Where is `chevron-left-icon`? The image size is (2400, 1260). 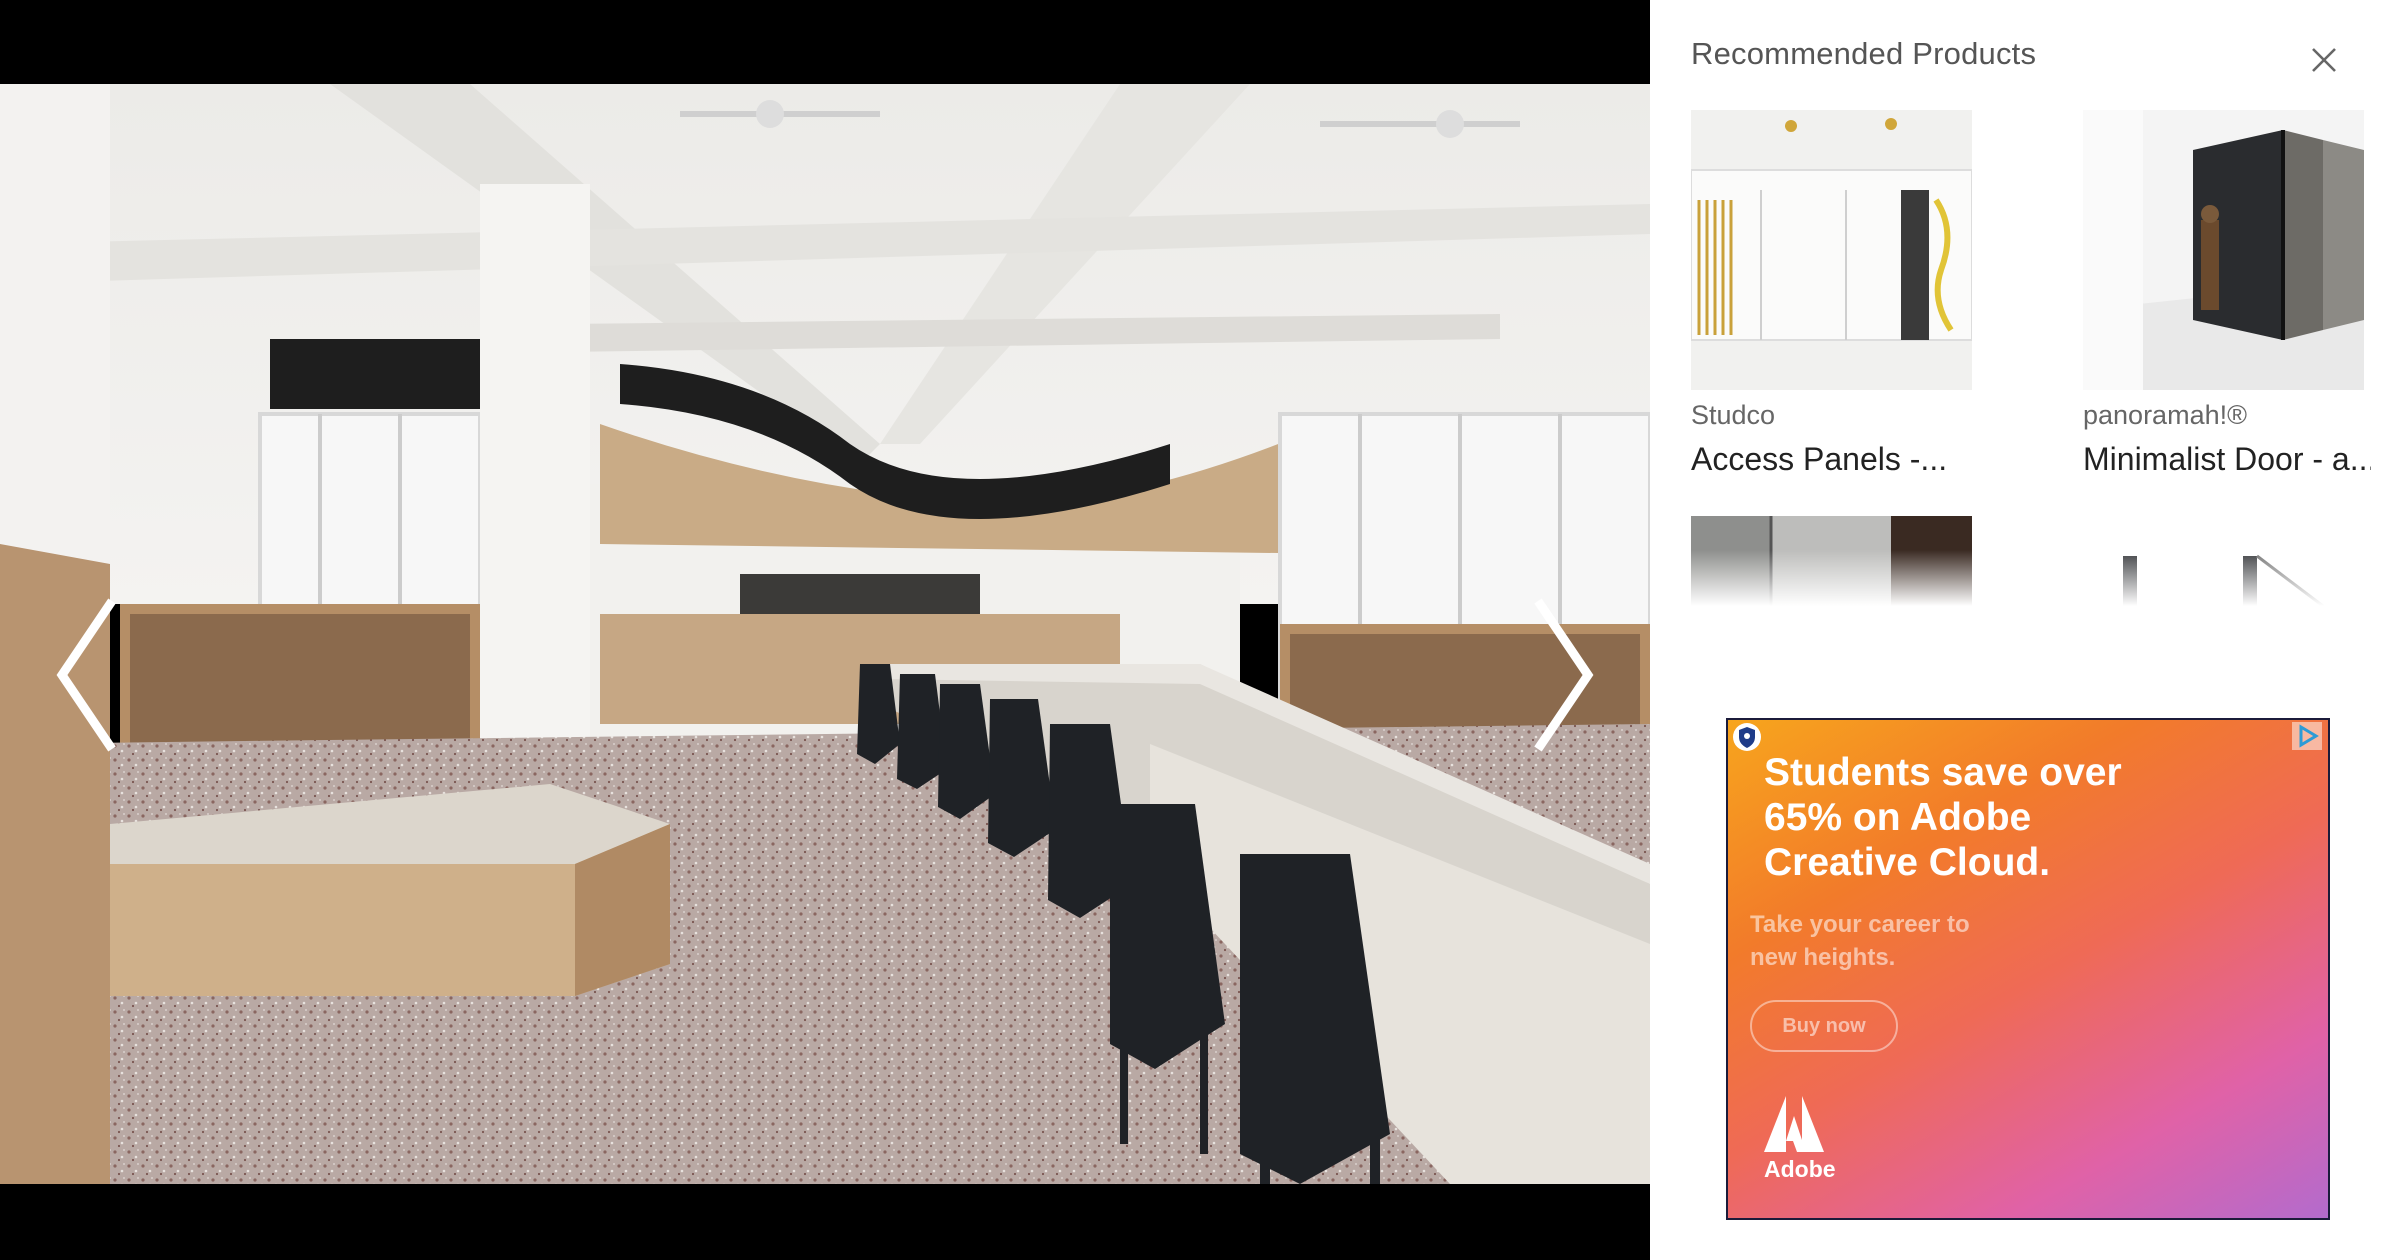 chevron-left-icon is located at coordinates (86, 675).